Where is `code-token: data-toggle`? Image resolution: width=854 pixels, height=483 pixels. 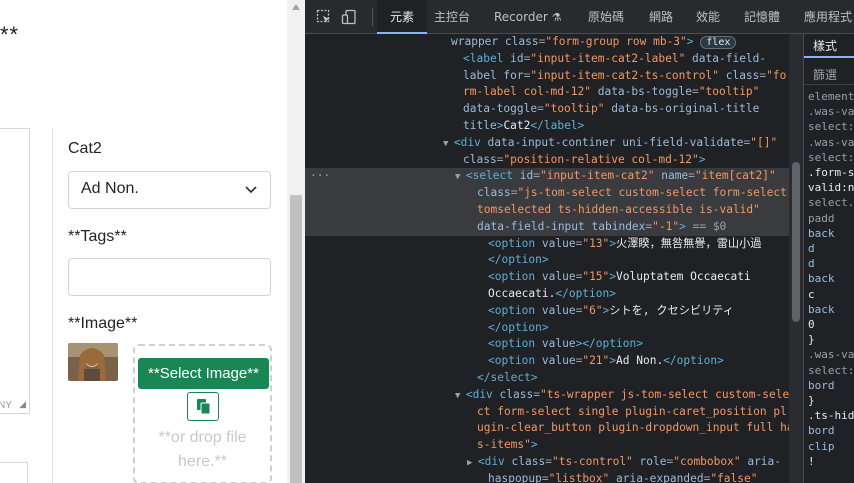
code-token: data-toggle is located at coordinates (500, 109).